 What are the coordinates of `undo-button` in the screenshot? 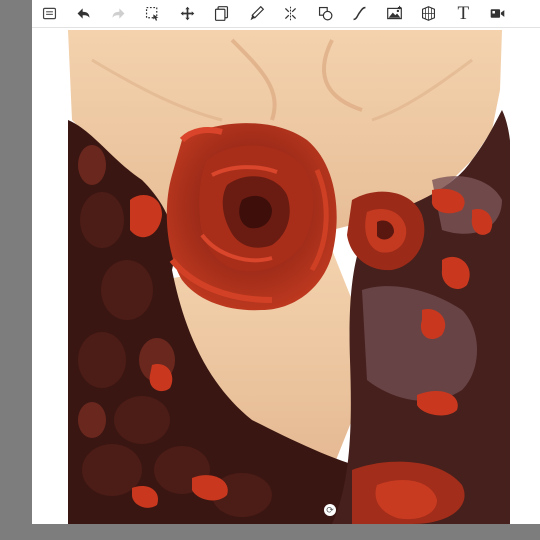 It's located at (84, 14).